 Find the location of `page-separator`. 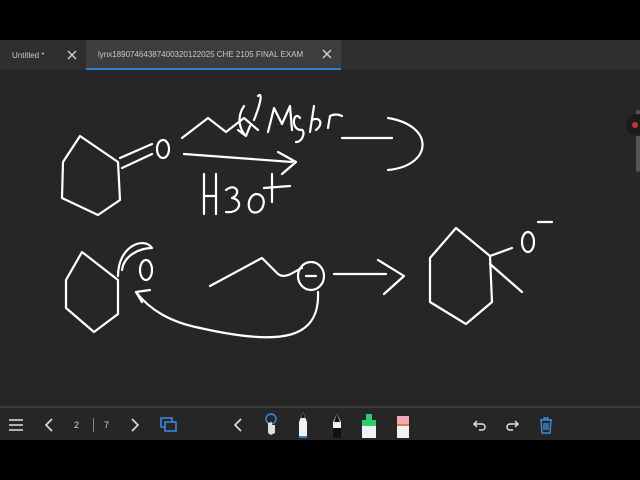

page-separator is located at coordinates (93, 425).